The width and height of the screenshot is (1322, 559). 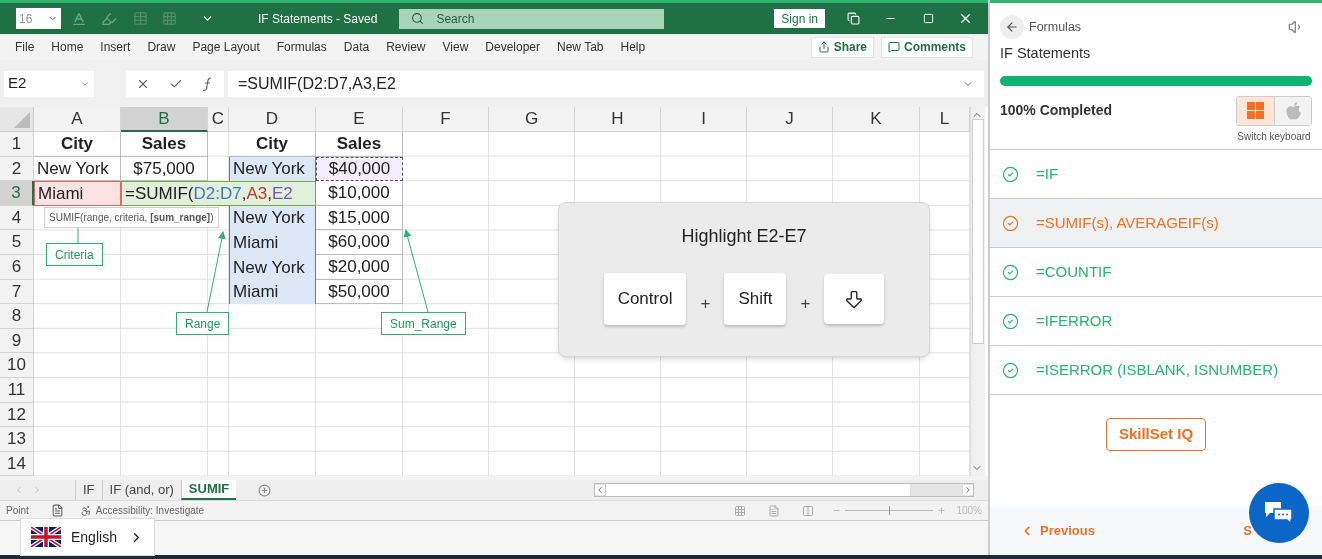 I want to click on table-cell: $60,000, so click(x=359, y=242).